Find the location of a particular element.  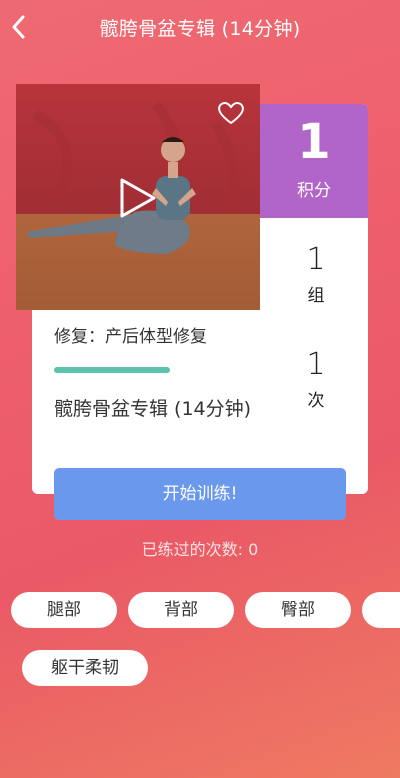

sets-value: 1 is located at coordinates (316, 259).